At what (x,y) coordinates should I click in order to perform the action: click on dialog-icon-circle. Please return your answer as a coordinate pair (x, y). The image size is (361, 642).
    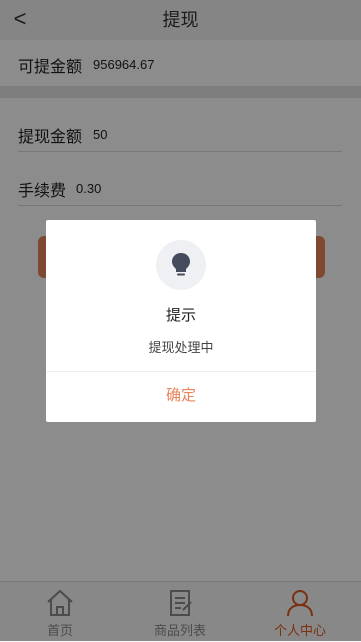
    Looking at the image, I should click on (181, 265).